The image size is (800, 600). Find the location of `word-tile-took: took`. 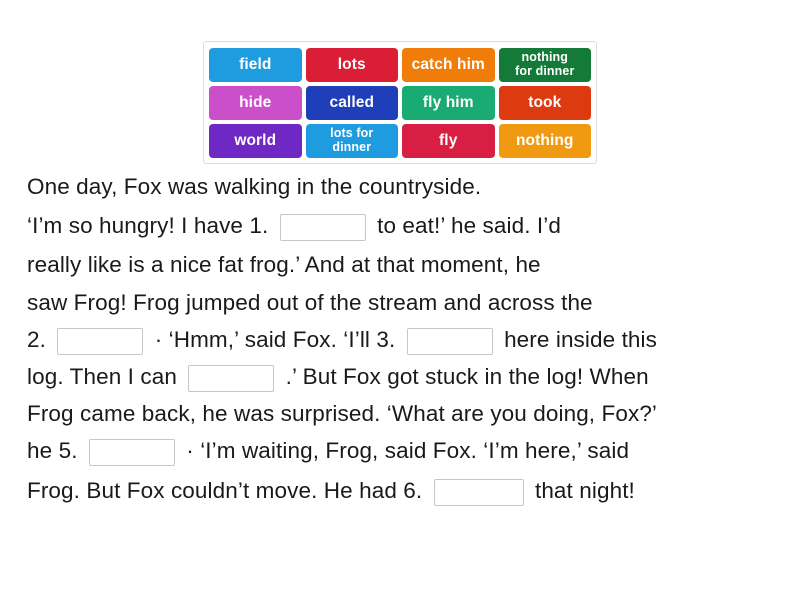

word-tile-took: took is located at coordinates (544, 103).